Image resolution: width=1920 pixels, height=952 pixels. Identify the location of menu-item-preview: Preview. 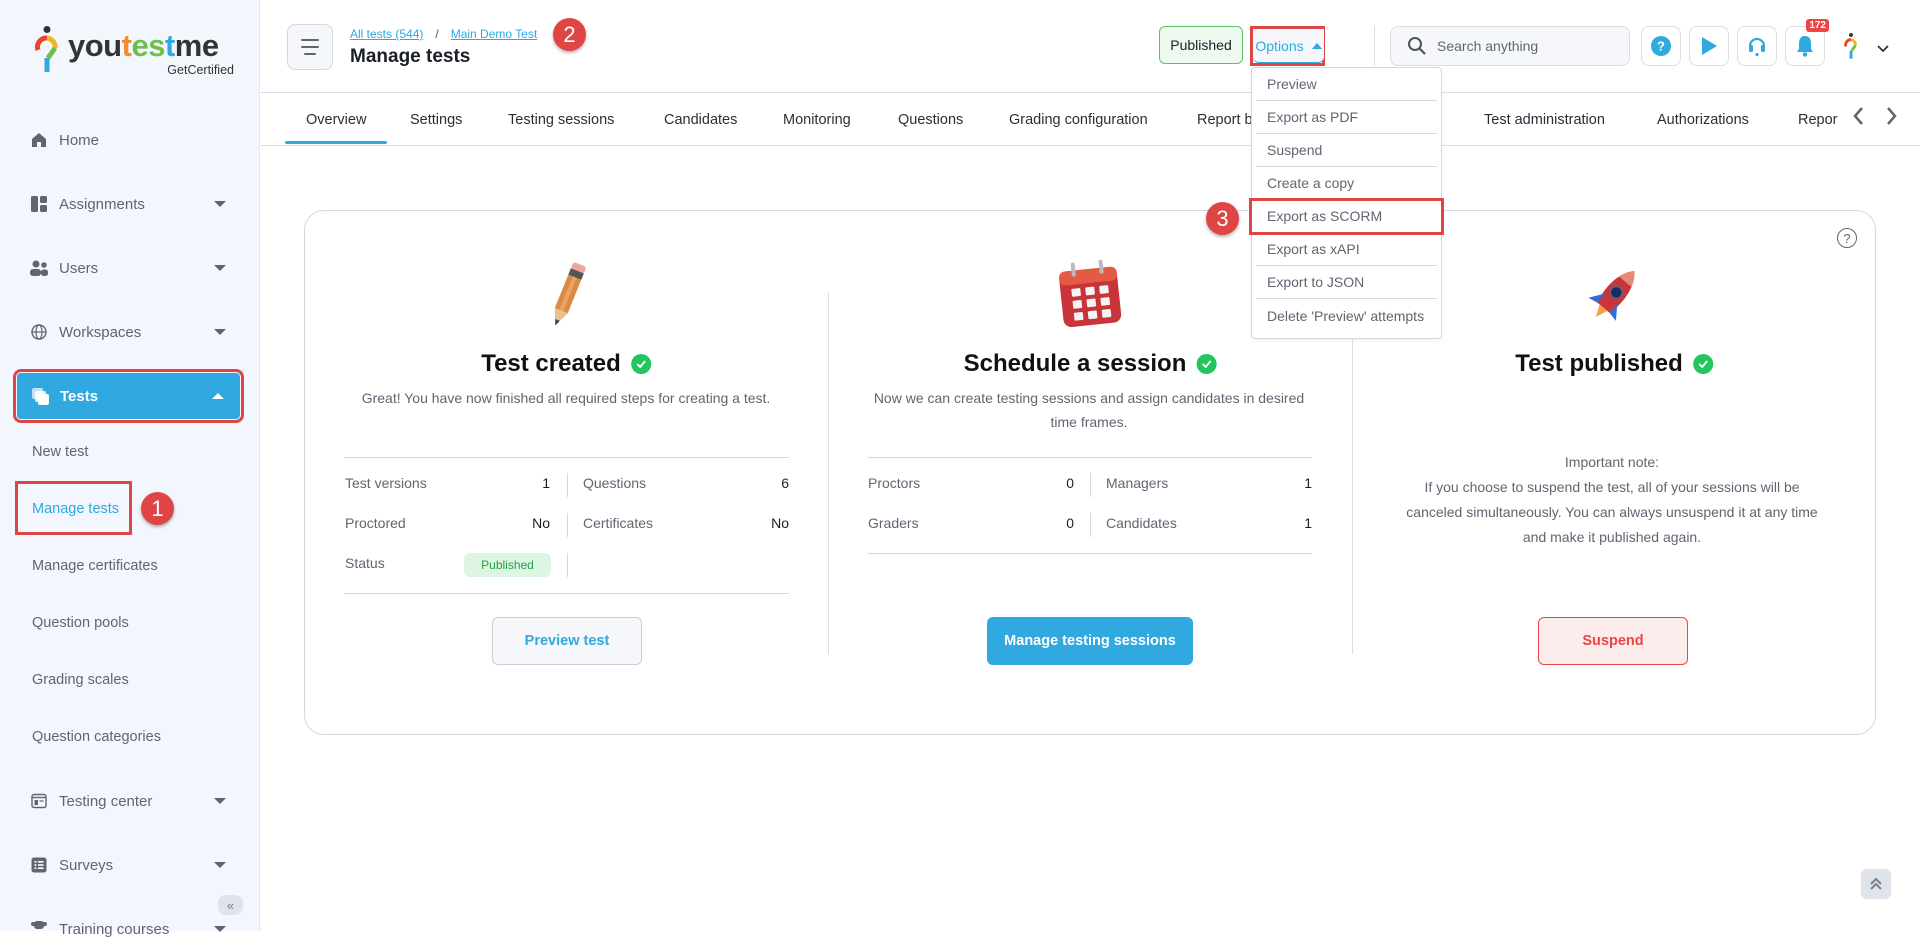
(1346, 84).